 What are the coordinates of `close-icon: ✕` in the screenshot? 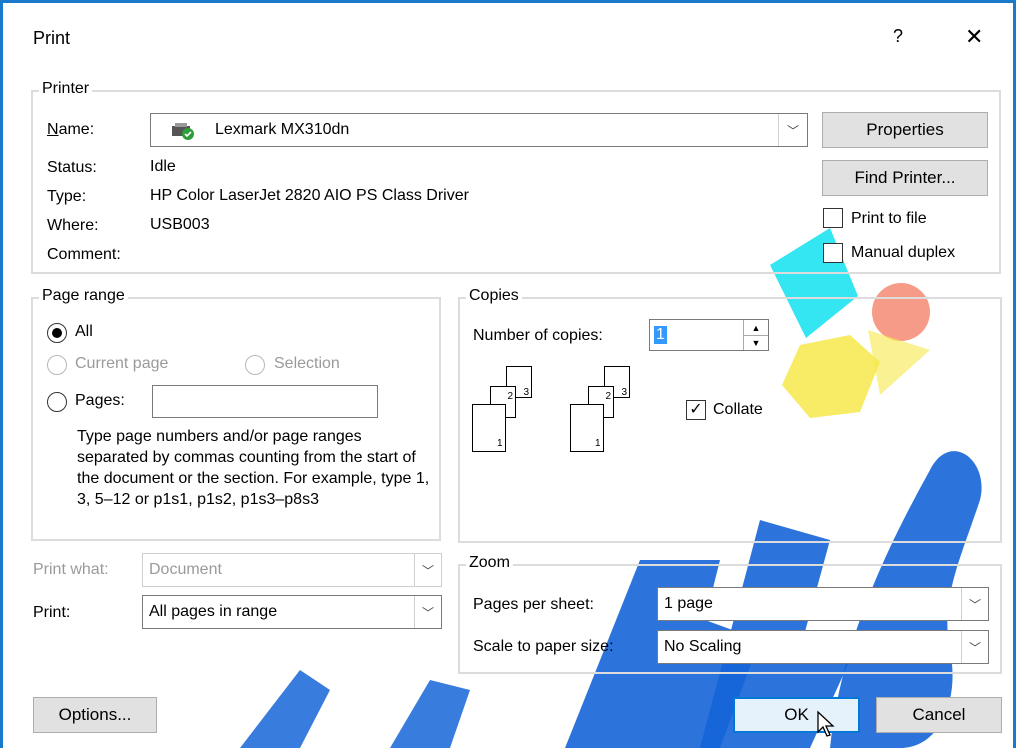 It's located at (974, 37).